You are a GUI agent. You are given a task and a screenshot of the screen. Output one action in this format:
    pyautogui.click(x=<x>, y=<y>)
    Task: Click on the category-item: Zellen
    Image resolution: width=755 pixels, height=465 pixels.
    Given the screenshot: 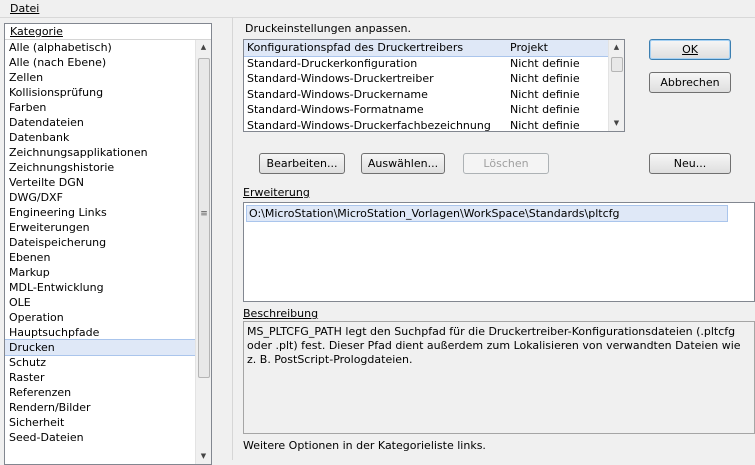 What is the action you would take?
    pyautogui.click(x=108, y=77)
    